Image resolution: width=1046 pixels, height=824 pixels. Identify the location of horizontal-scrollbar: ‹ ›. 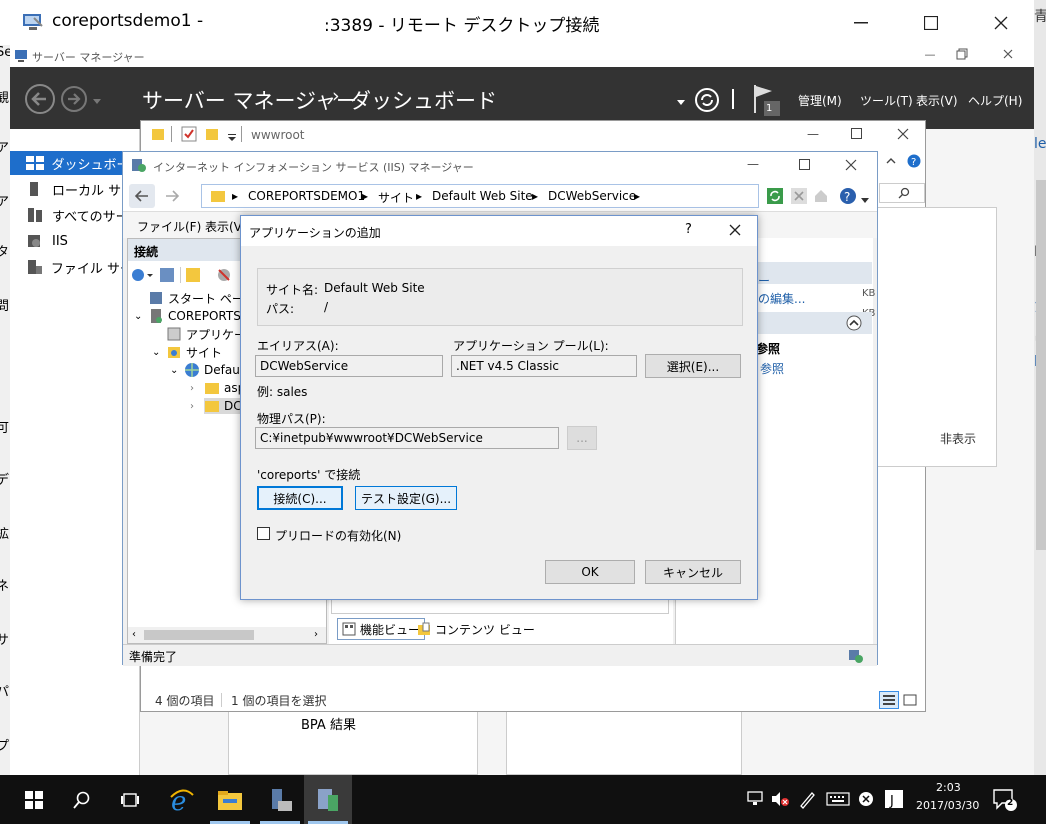
(227, 635).